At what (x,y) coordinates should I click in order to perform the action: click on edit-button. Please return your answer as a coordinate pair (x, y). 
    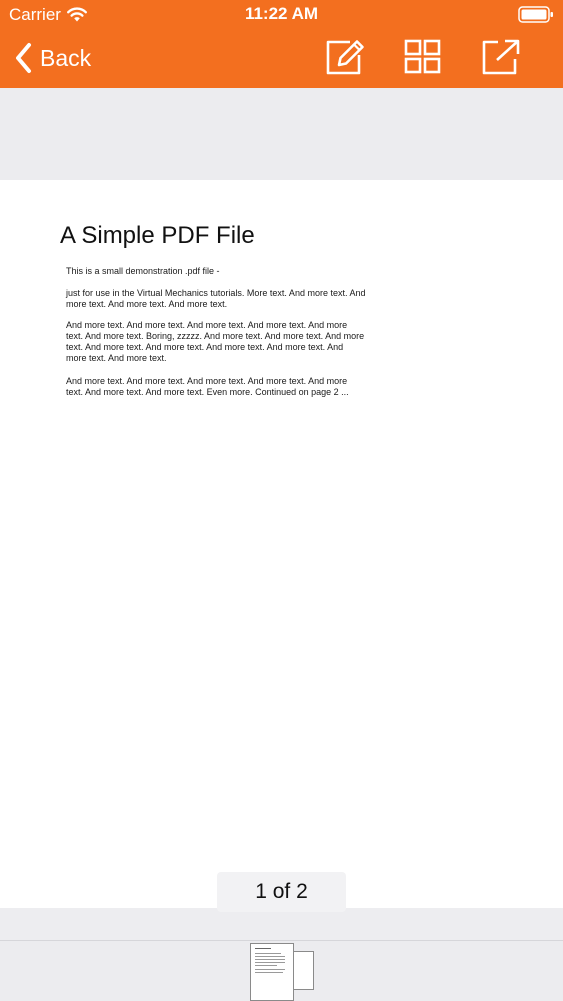
    Looking at the image, I should click on (345, 57).